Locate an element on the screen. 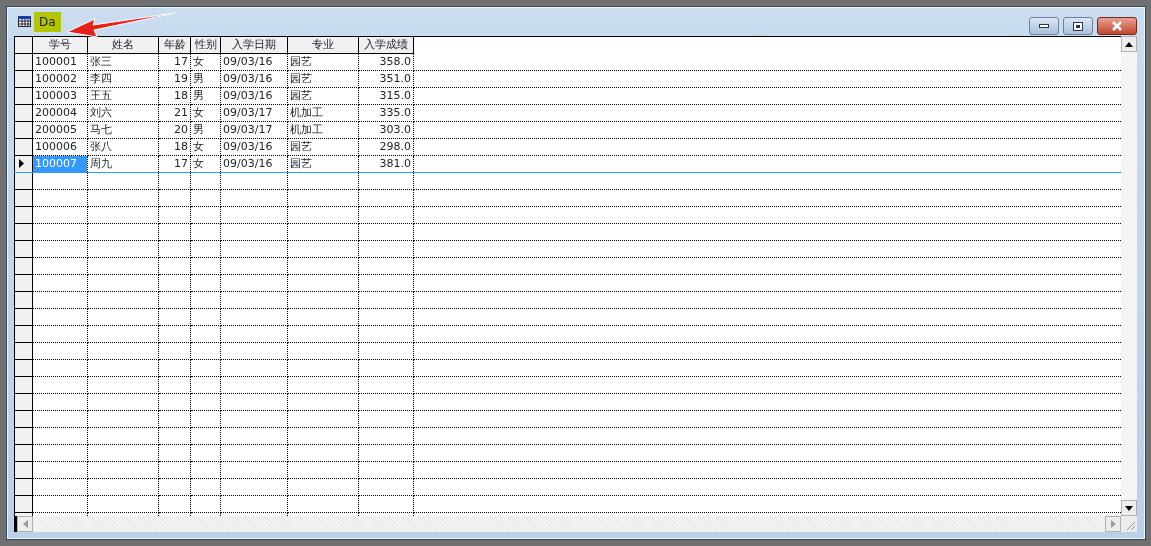 This screenshot has width=1151, height=546. table-cell: 100002 is located at coordinates (60, 78).